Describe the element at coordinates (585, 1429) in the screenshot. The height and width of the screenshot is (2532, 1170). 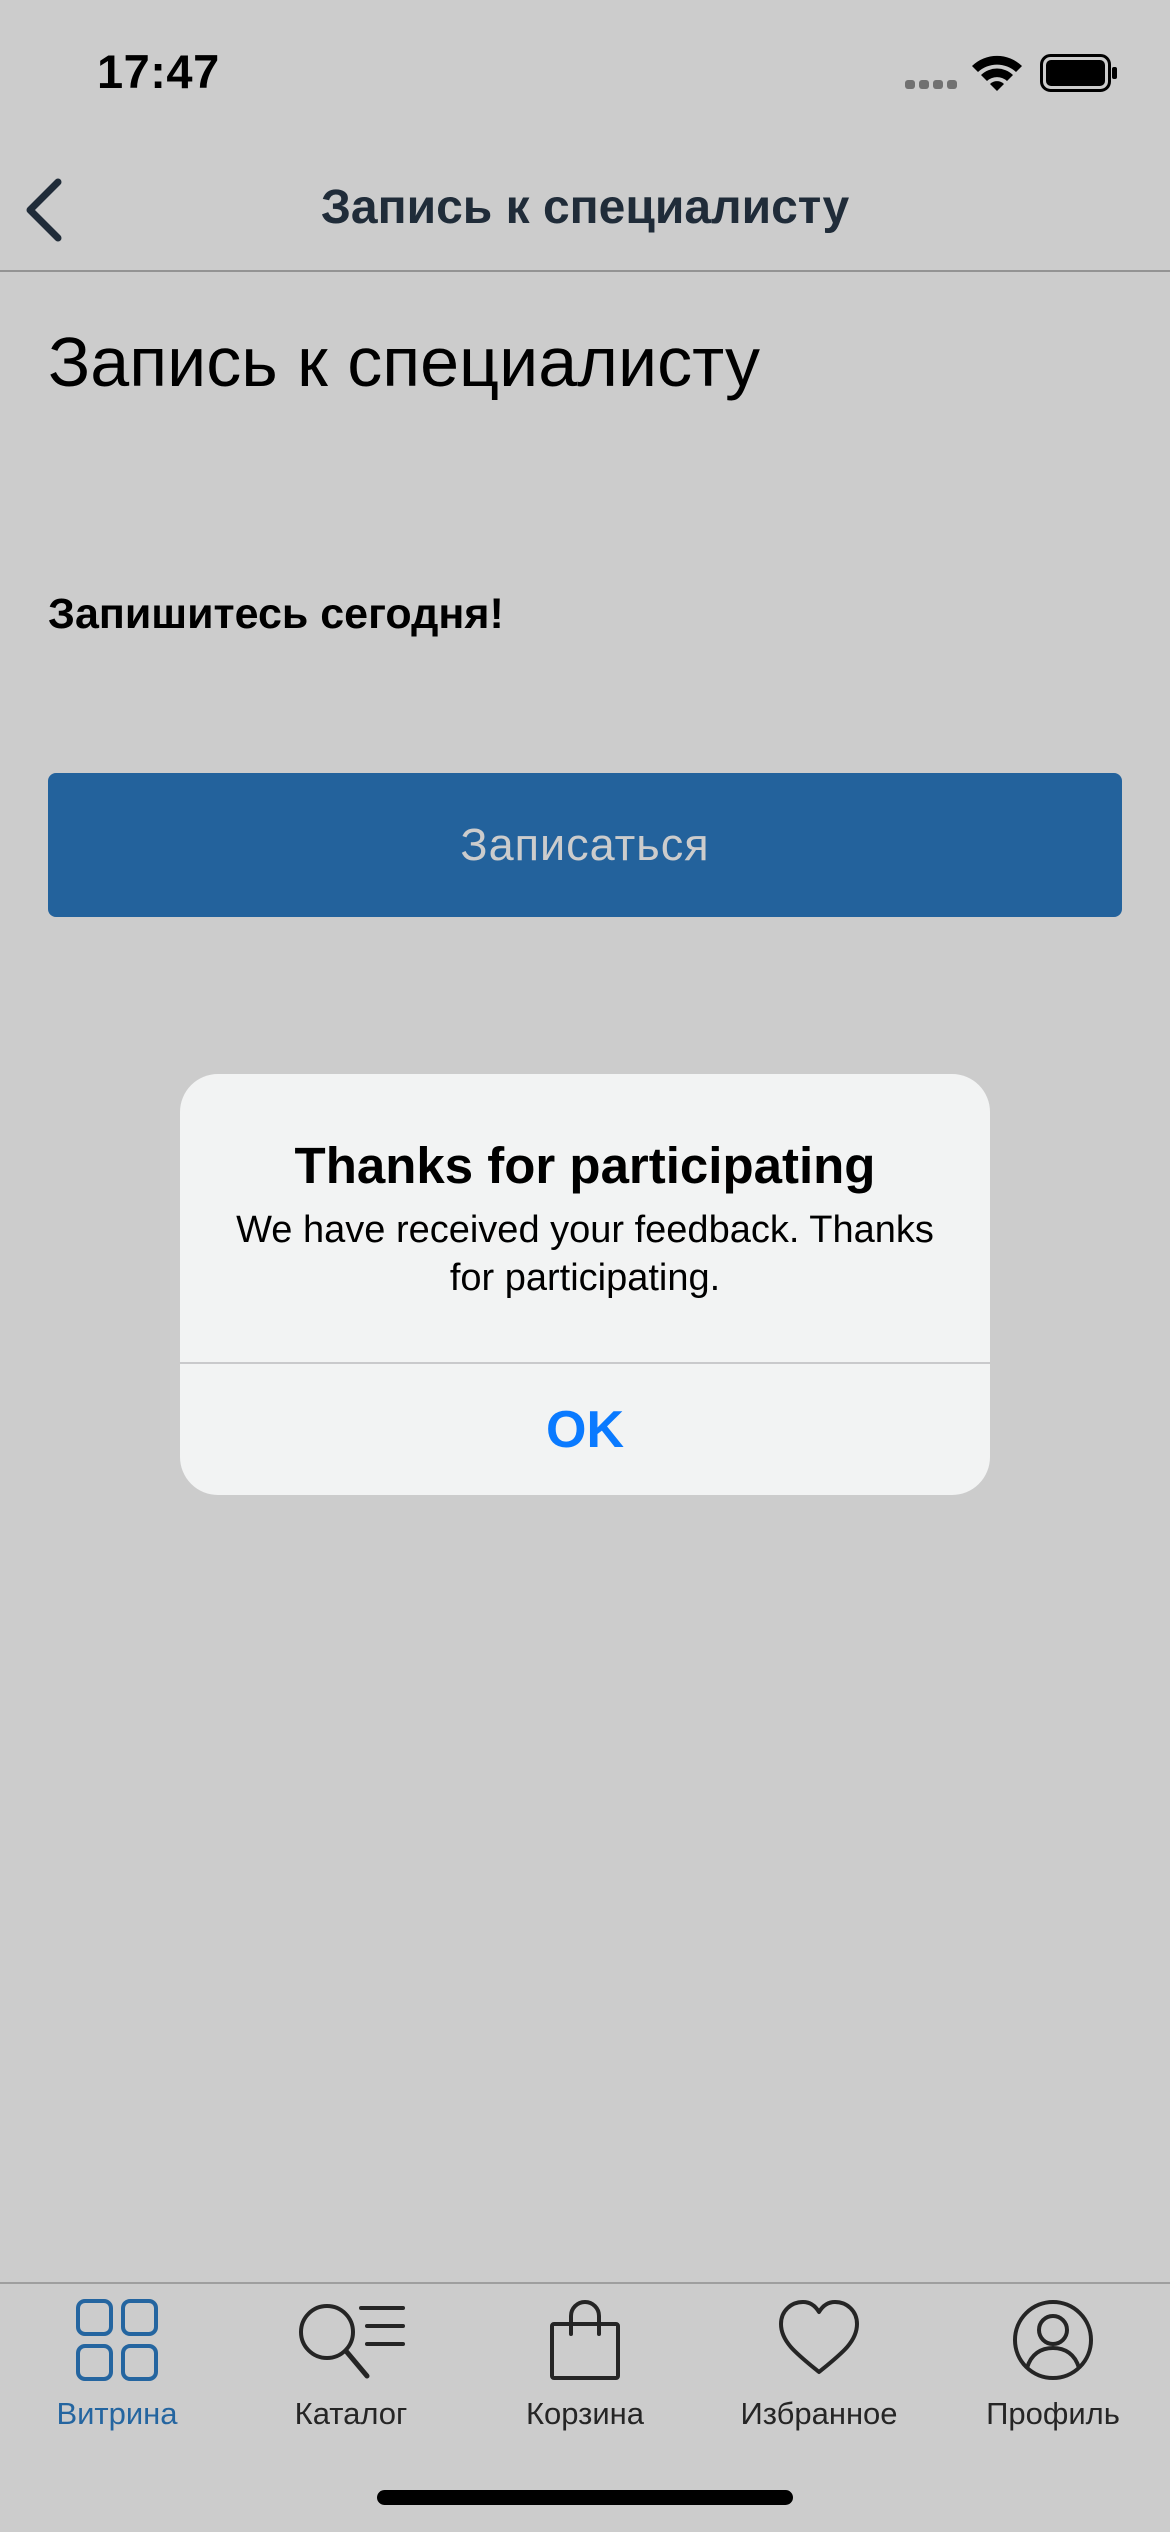
I see `alert-ok-button: OK` at that location.